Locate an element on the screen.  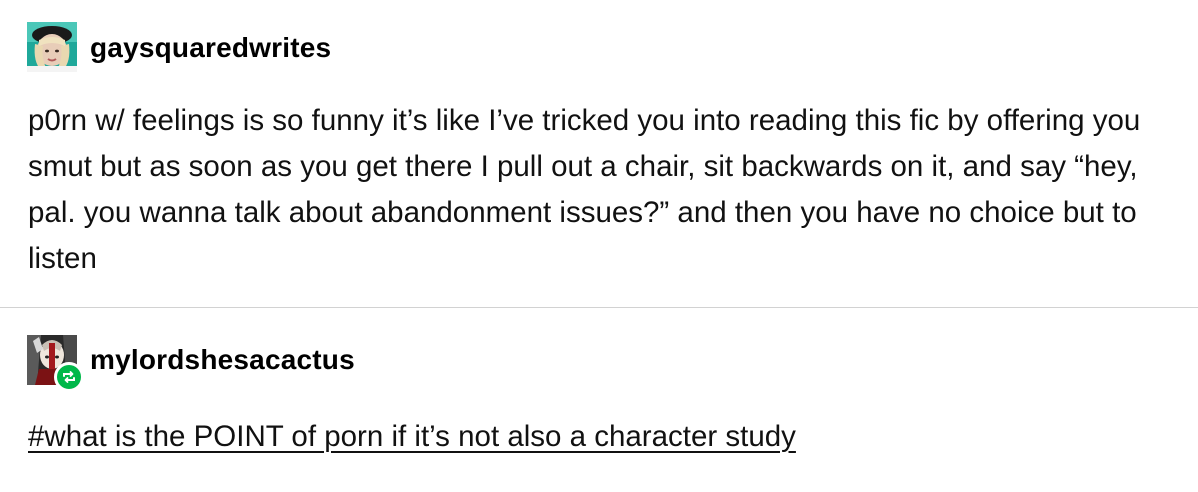
username: gaysquaredwrites is located at coordinates (210, 48).